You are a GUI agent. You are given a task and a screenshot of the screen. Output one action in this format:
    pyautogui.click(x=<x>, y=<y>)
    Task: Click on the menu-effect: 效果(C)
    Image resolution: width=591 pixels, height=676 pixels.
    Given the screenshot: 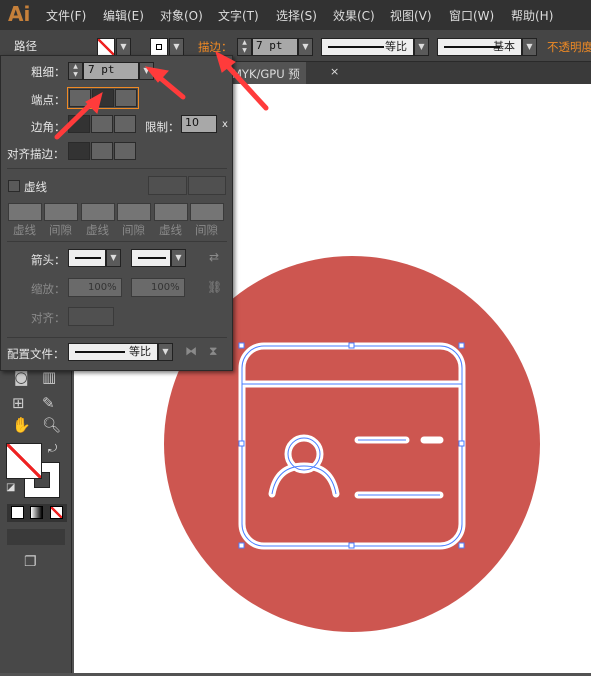 What is the action you would take?
    pyautogui.click(x=354, y=15)
    